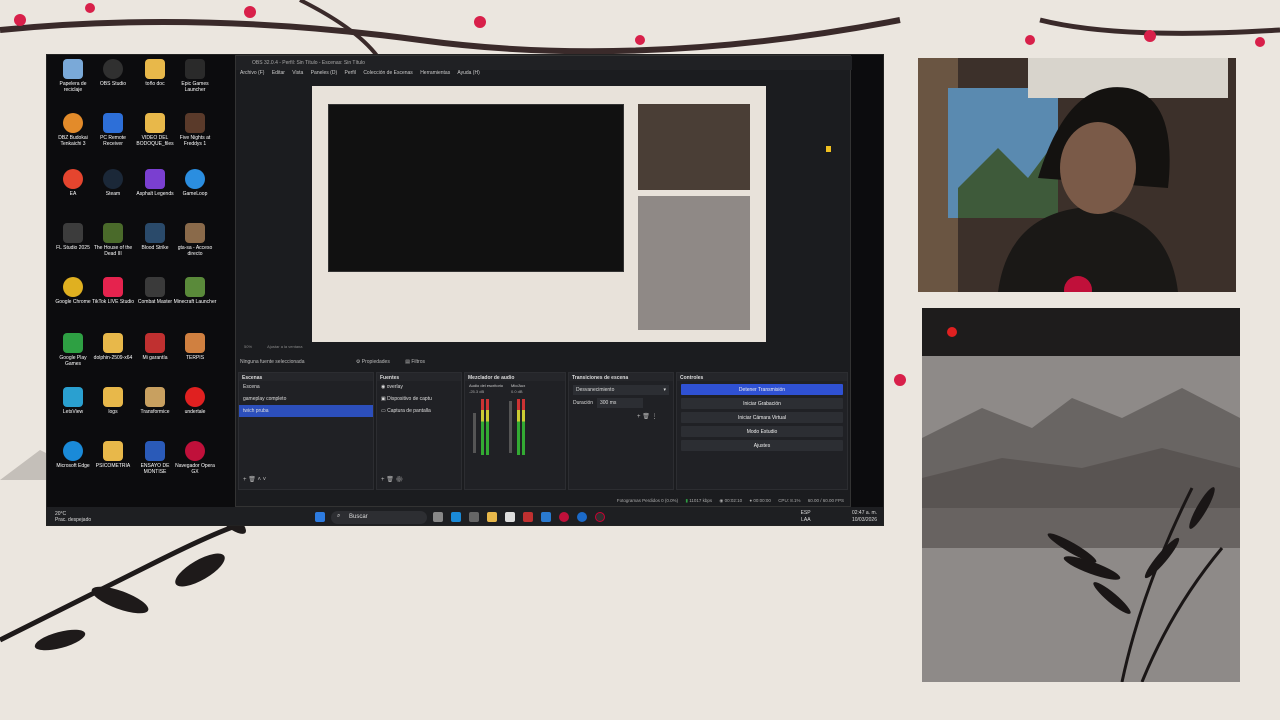 The image size is (1280, 720). I want to click on source-item: ▭ Captura de pantalla, so click(419, 411).